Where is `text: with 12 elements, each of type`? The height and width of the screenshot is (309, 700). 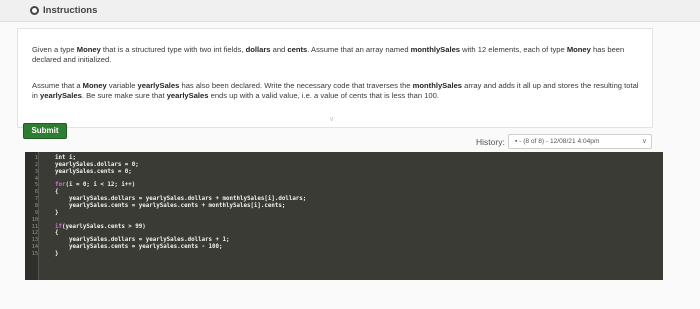
text: with 12 elements, each of type is located at coordinates (513, 49).